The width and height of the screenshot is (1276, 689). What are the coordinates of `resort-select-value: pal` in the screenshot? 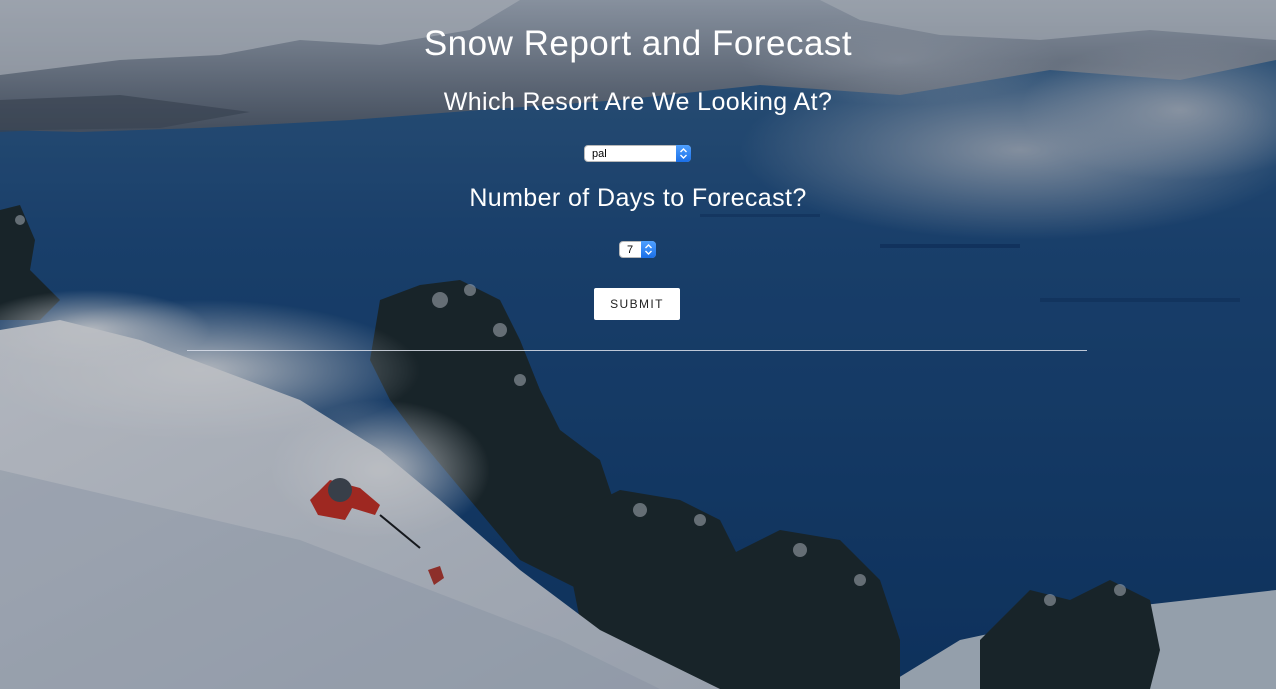 It's located at (599, 154).